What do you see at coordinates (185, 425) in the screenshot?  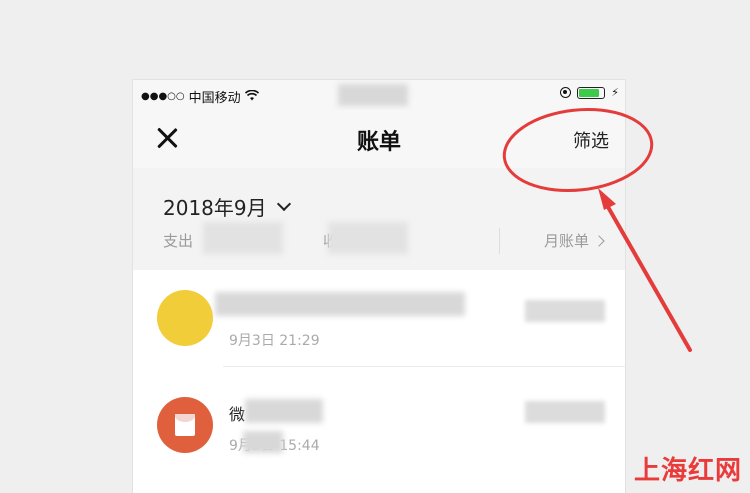 I see `red-packet-icon` at bounding box center [185, 425].